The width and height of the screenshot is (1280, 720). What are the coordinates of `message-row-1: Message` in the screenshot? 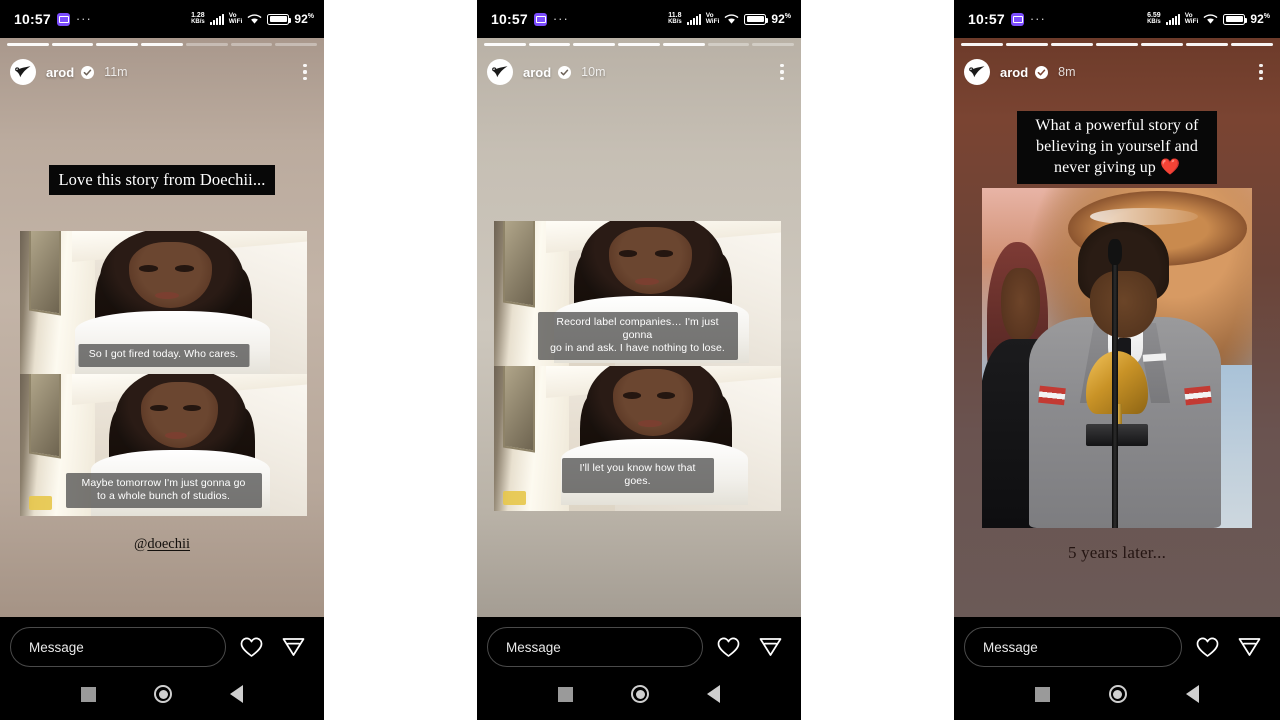 It's located at (162, 642).